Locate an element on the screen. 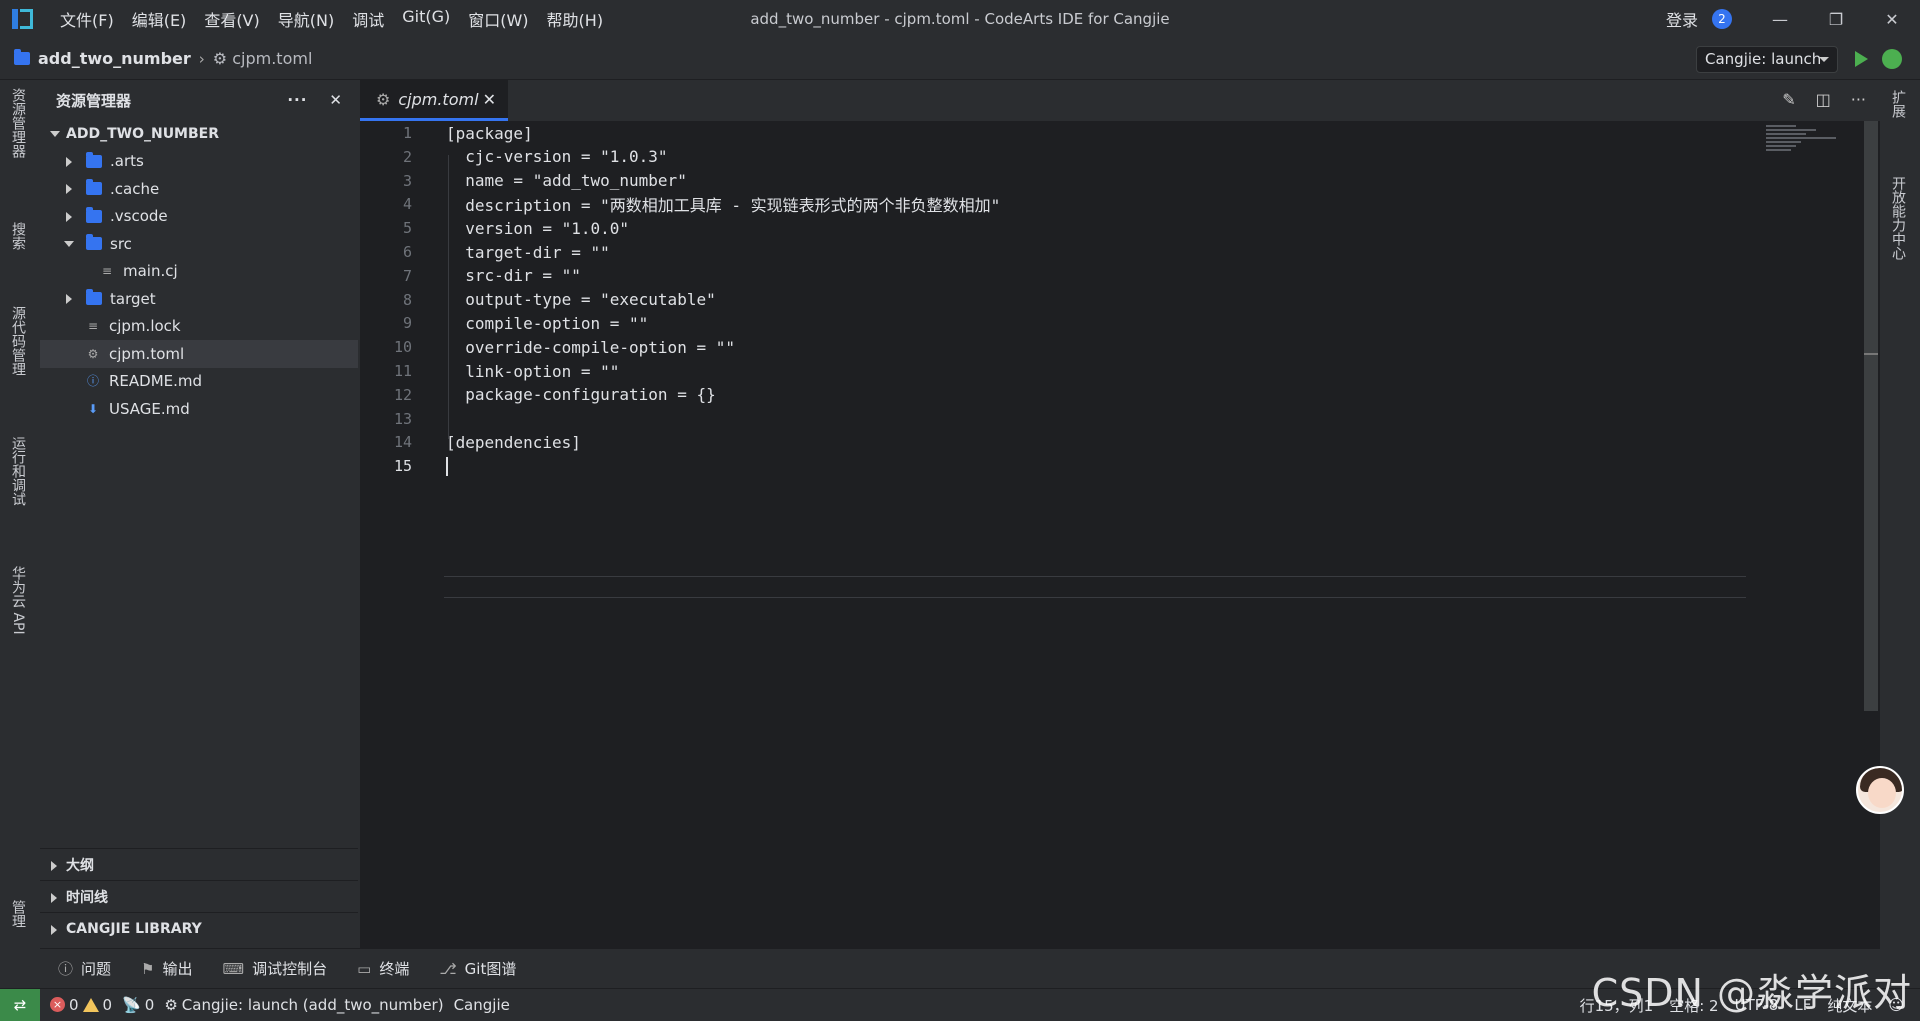 This screenshot has width=1920, height=1021. menu-edit: 编辑(E) is located at coordinates (159, 19).